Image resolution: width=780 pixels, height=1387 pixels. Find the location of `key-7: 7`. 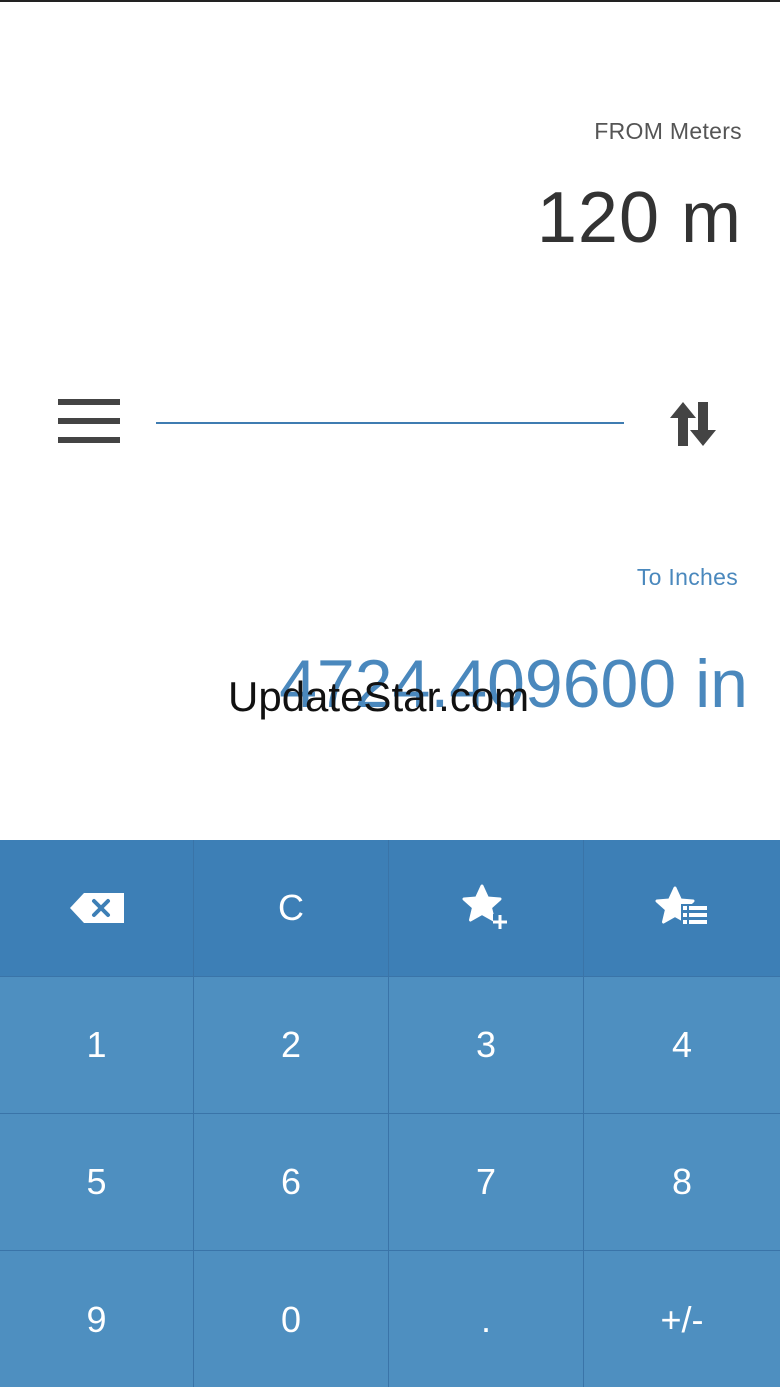

key-7: 7 is located at coordinates (486, 1182).